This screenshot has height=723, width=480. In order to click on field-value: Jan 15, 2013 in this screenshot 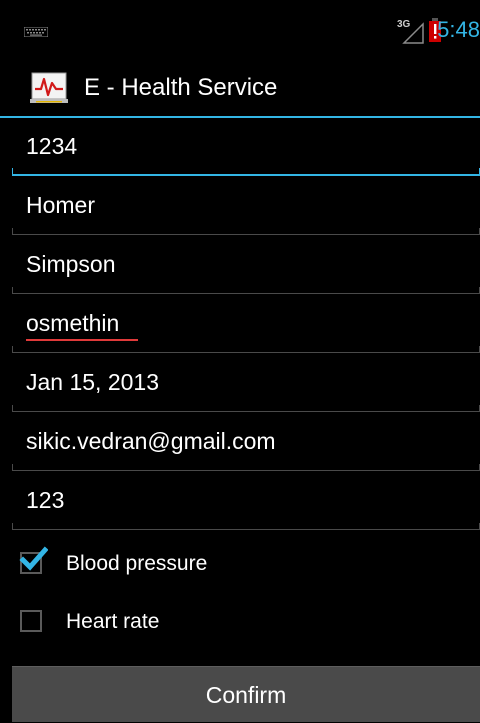, I will do `click(93, 382)`.